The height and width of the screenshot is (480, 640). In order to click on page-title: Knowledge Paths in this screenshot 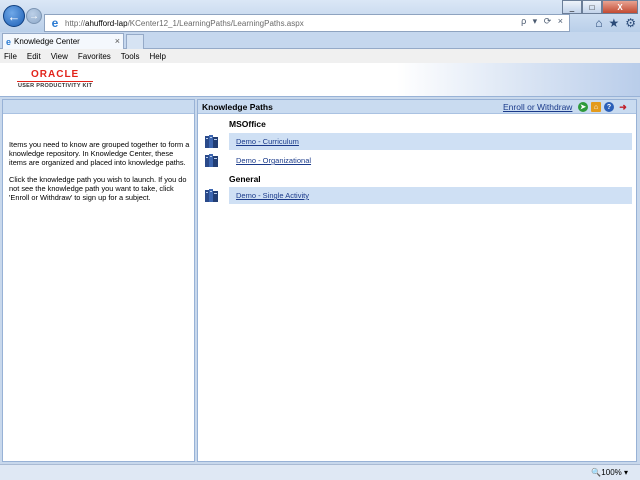, I will do `click(237, 107)`.